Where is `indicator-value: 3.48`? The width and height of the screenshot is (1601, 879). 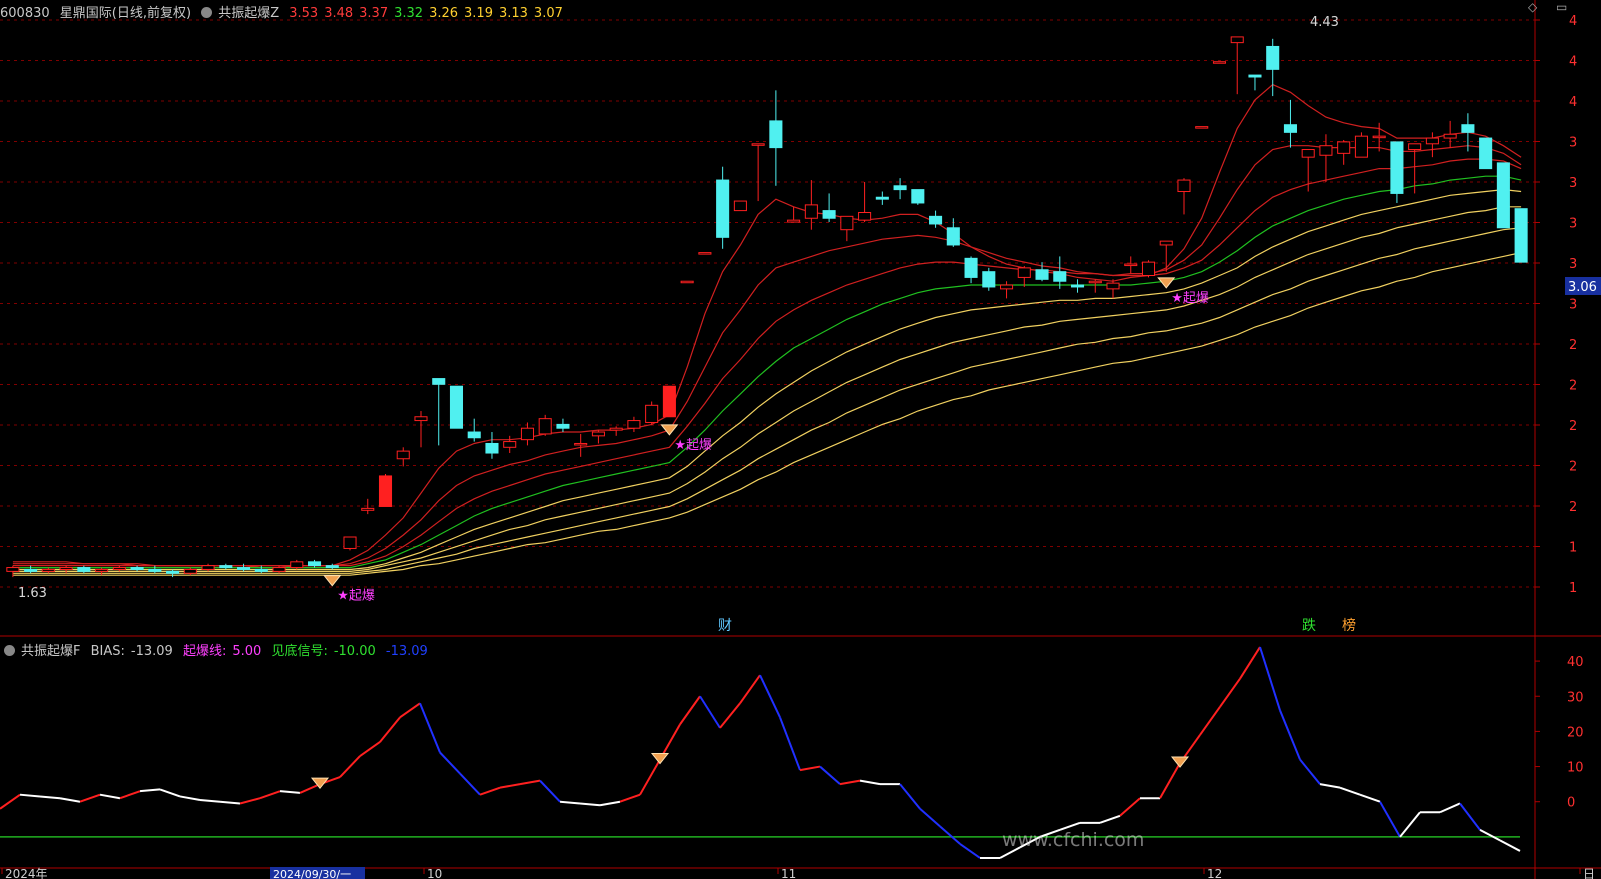 indicator-value: 3.48 is located at coordinates (339, 13).